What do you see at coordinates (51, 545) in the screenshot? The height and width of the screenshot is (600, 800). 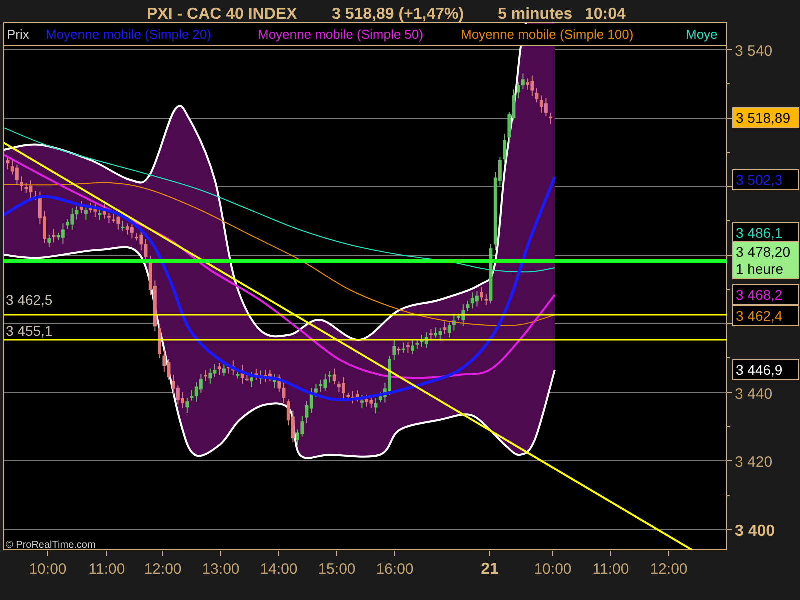 I see `copyright-text: © ProRealTime.com` at bounding box center [51, 545].